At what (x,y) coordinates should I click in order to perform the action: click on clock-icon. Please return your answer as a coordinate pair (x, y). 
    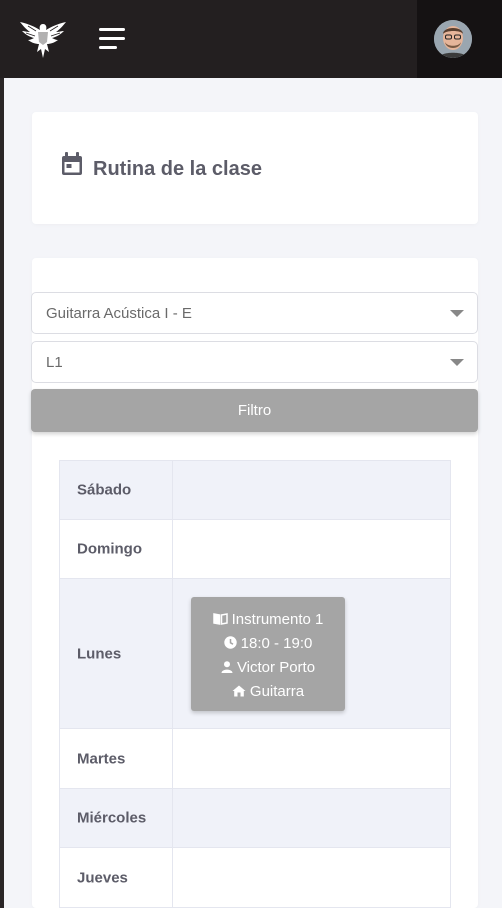
    Looking at the image, I should click on (230, 642).